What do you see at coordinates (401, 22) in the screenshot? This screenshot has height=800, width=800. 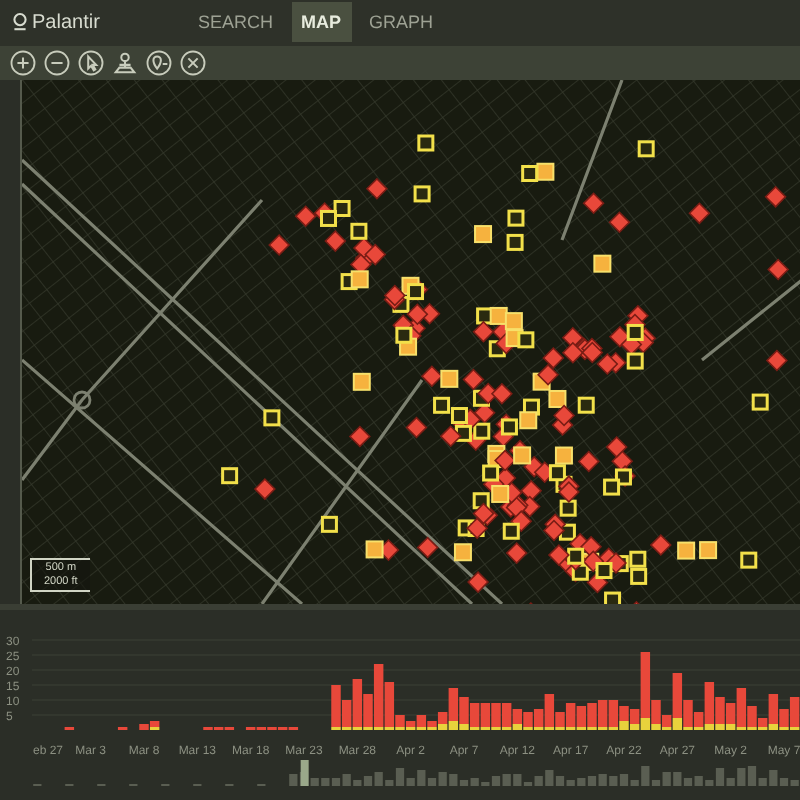 I see `nav-tab: GRAPH` at bounding box center [401, 22].